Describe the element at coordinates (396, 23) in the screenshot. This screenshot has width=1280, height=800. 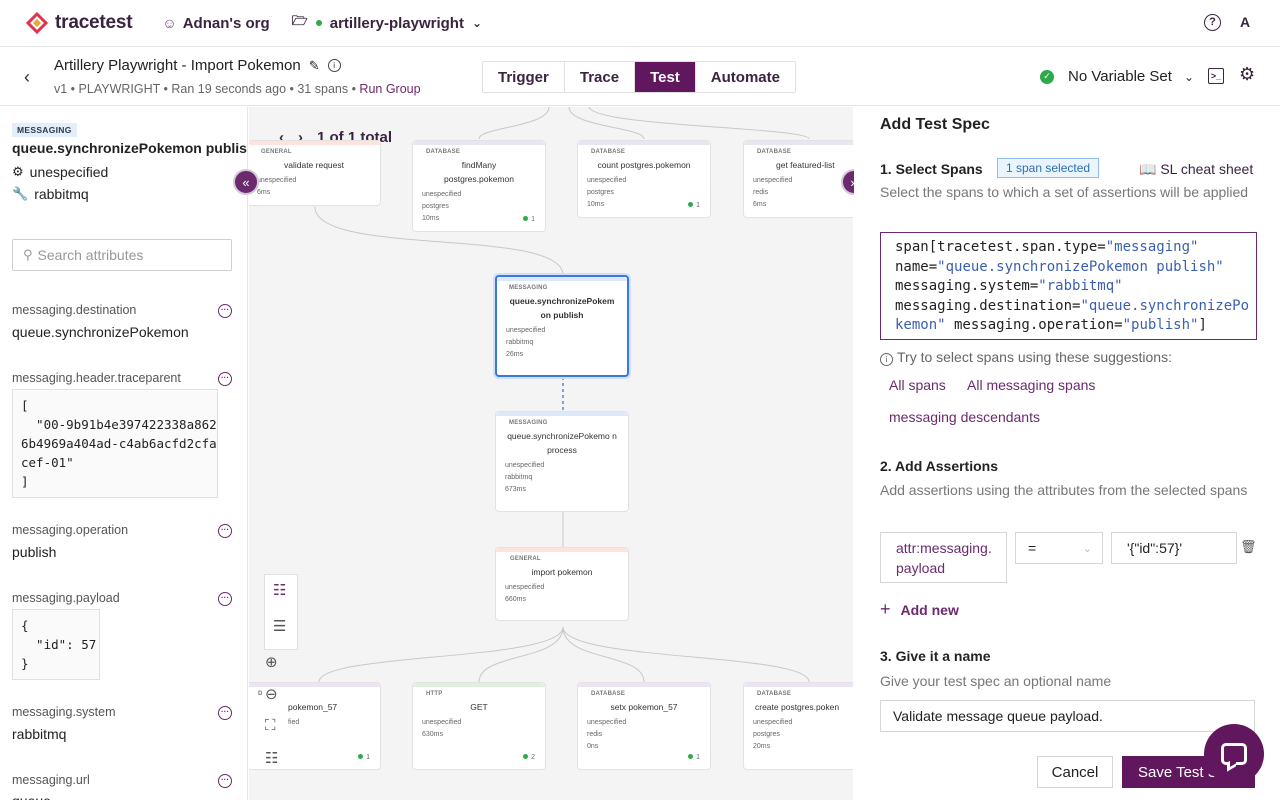
I see `project-name: artillery-playwright` at that location.